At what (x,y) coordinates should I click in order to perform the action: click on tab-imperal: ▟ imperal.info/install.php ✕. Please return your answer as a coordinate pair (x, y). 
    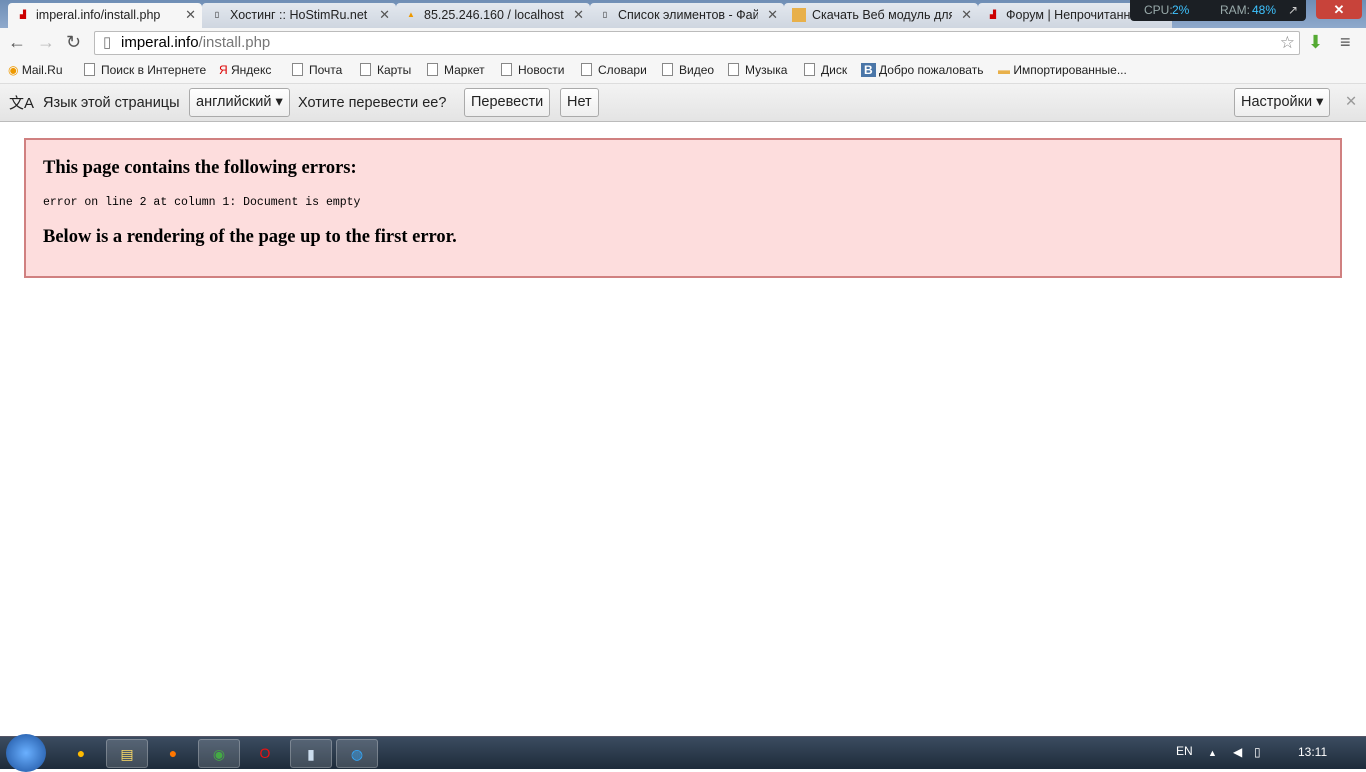
    Looking at the image, I should click on (105, 15).